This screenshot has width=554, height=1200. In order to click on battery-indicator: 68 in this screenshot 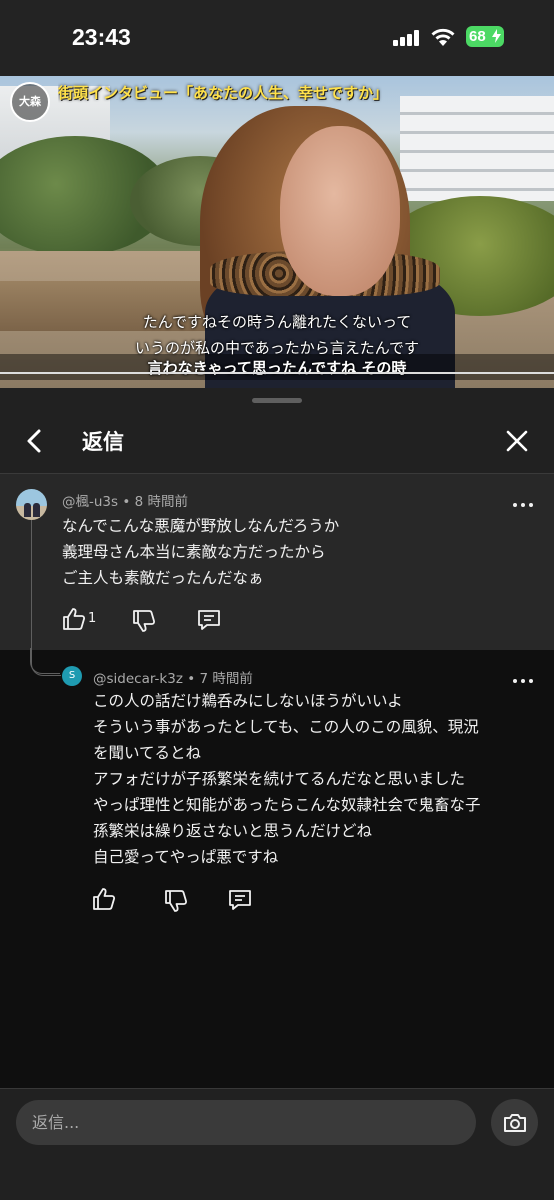, I will do `click(485, 36)`.